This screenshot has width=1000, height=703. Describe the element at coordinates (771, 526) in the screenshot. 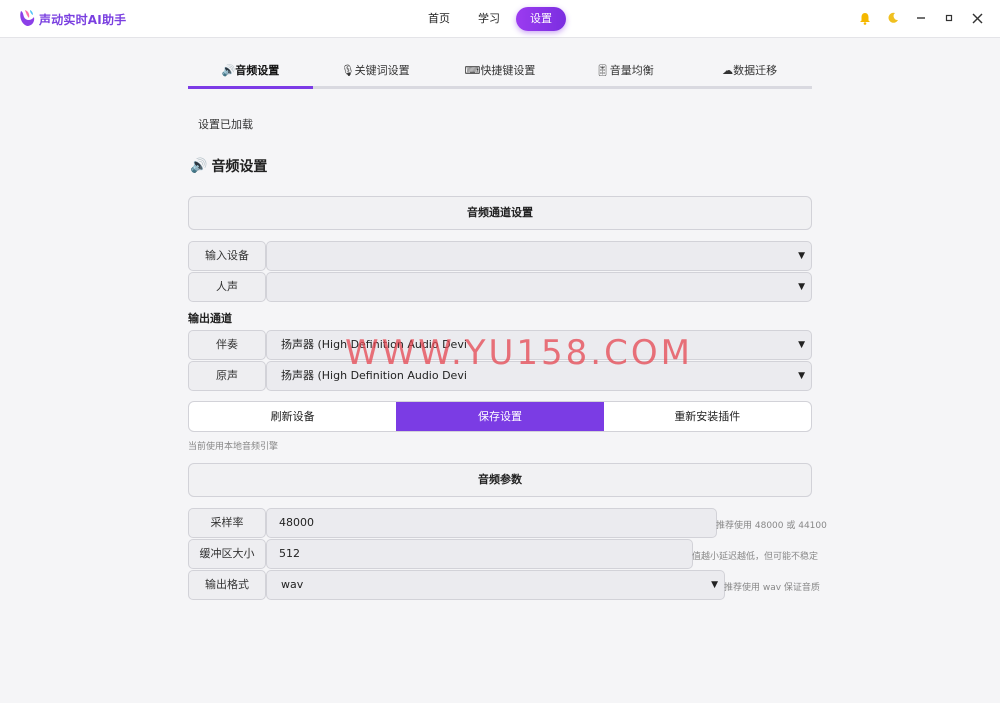

I see `sample-rate-note: 推荐使用 48000 或 44100` at that location.